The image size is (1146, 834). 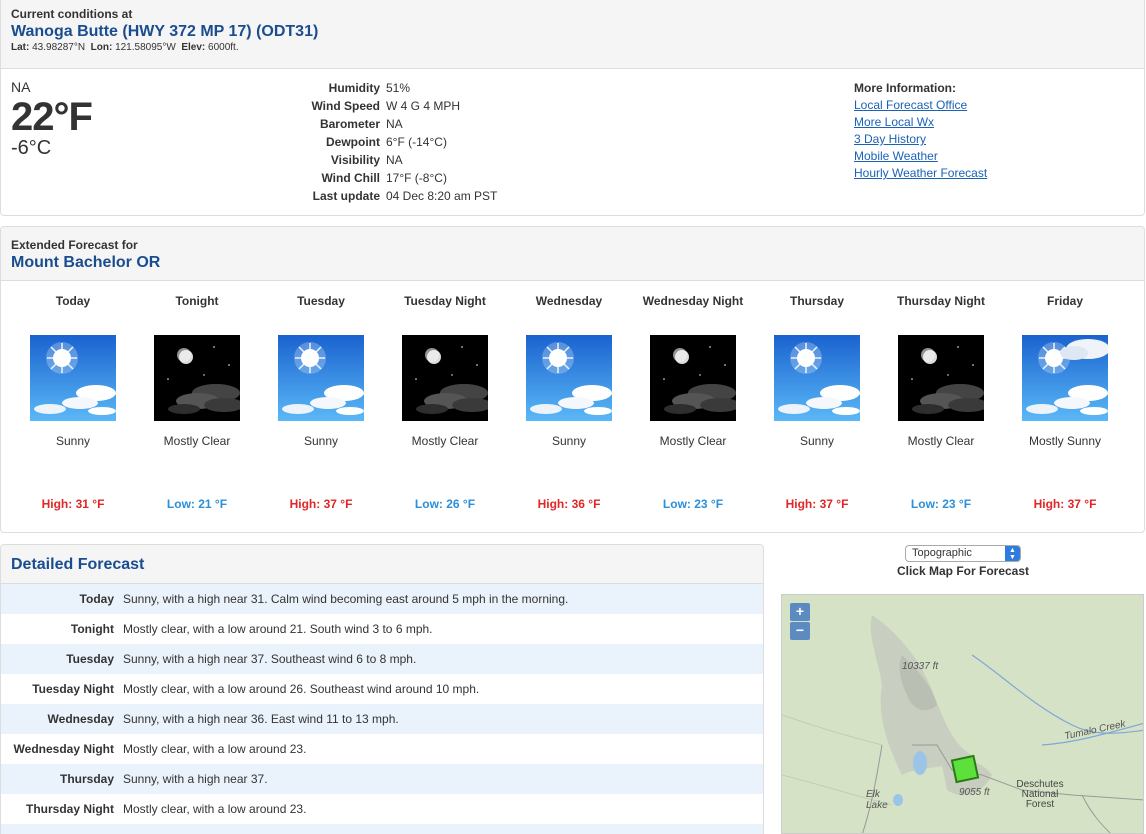 I want to click on map-label-lake: Elk Lake, so click(x=877, y=800).